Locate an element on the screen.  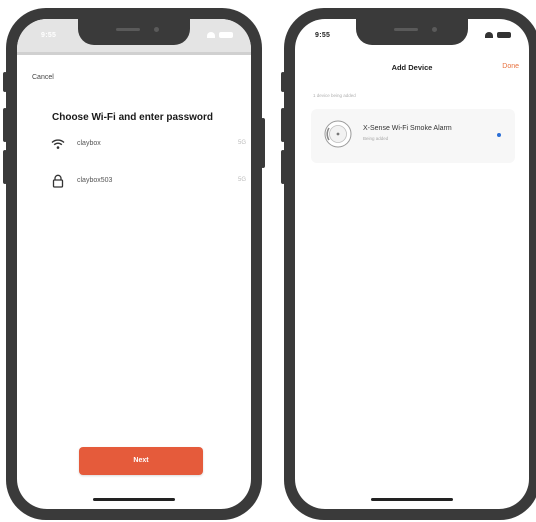
done-button: Done is located at coordinates (510, 66).